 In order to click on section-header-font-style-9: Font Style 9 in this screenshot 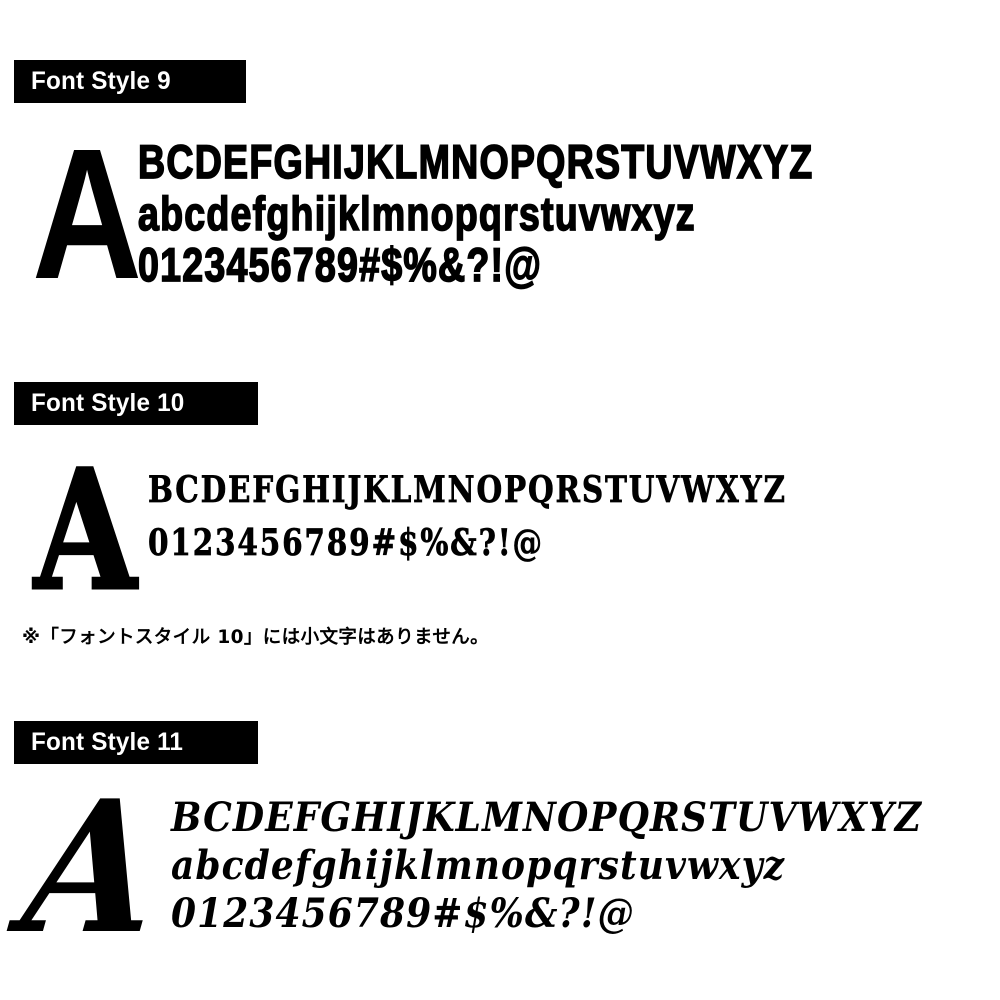, I will do `click(130, 81)`.